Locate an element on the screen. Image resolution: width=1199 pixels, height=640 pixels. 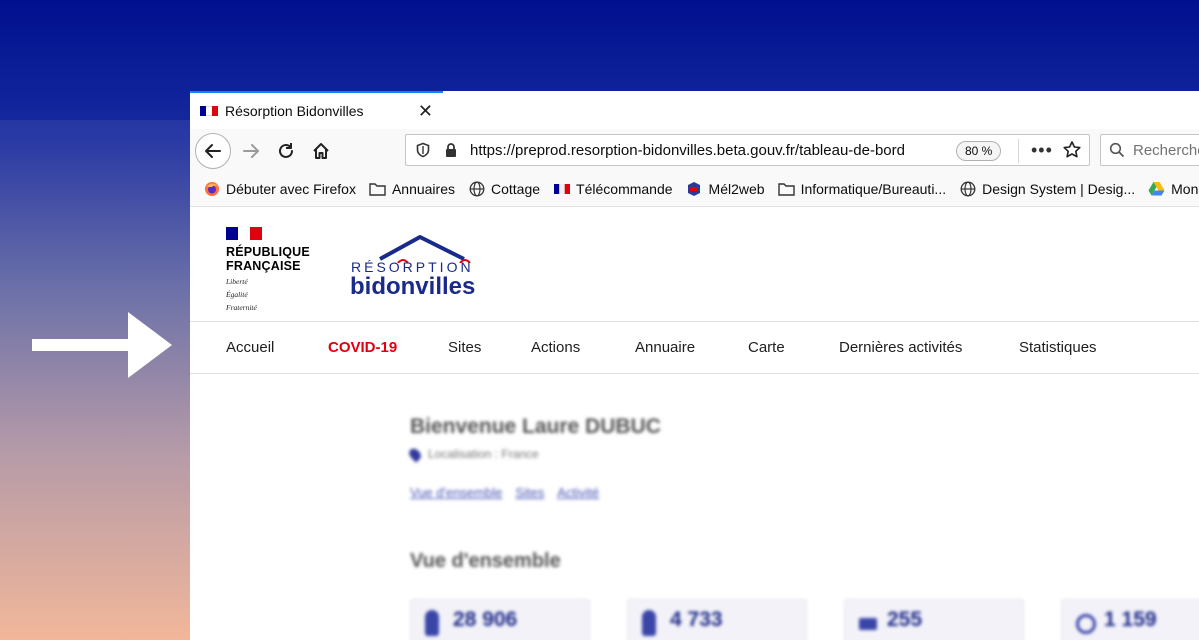
close-tab-icon: ✕ is located at coordinates (425, 111).